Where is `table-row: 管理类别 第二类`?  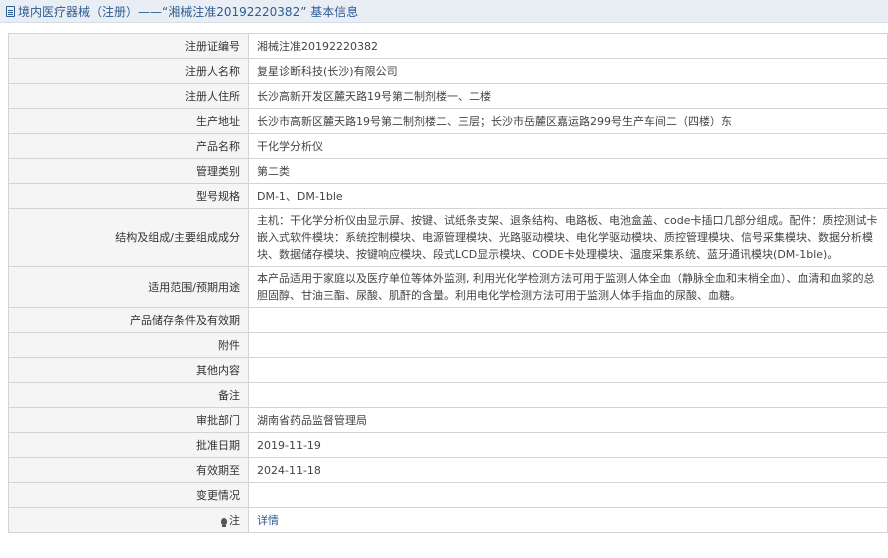 table-row: 管理类别 第二类 is located at coordinates (448, 171).